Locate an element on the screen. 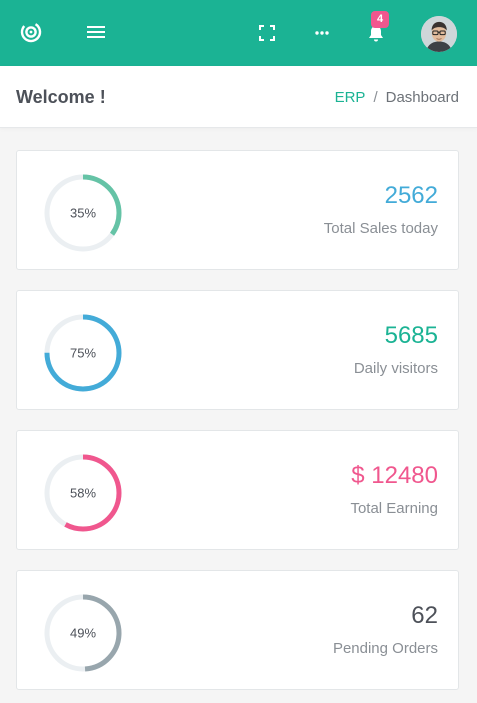 This screenshot has height=703, width=477. stat-label: Total Sales today is located at coordinates (380, 228).